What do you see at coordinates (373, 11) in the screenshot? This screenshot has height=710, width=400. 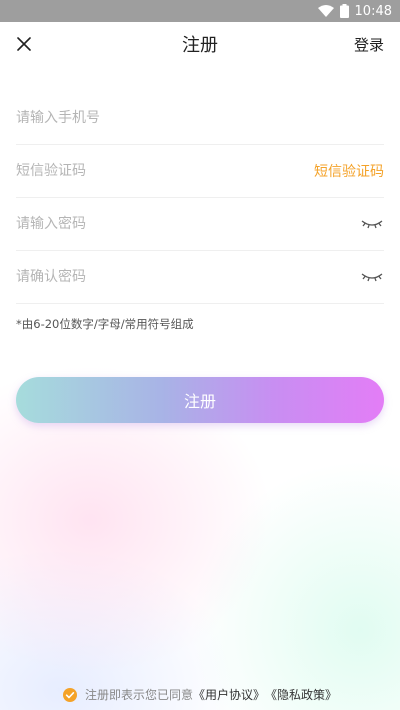 I see `status-time: 10:48` at bounding box center [373, 11].